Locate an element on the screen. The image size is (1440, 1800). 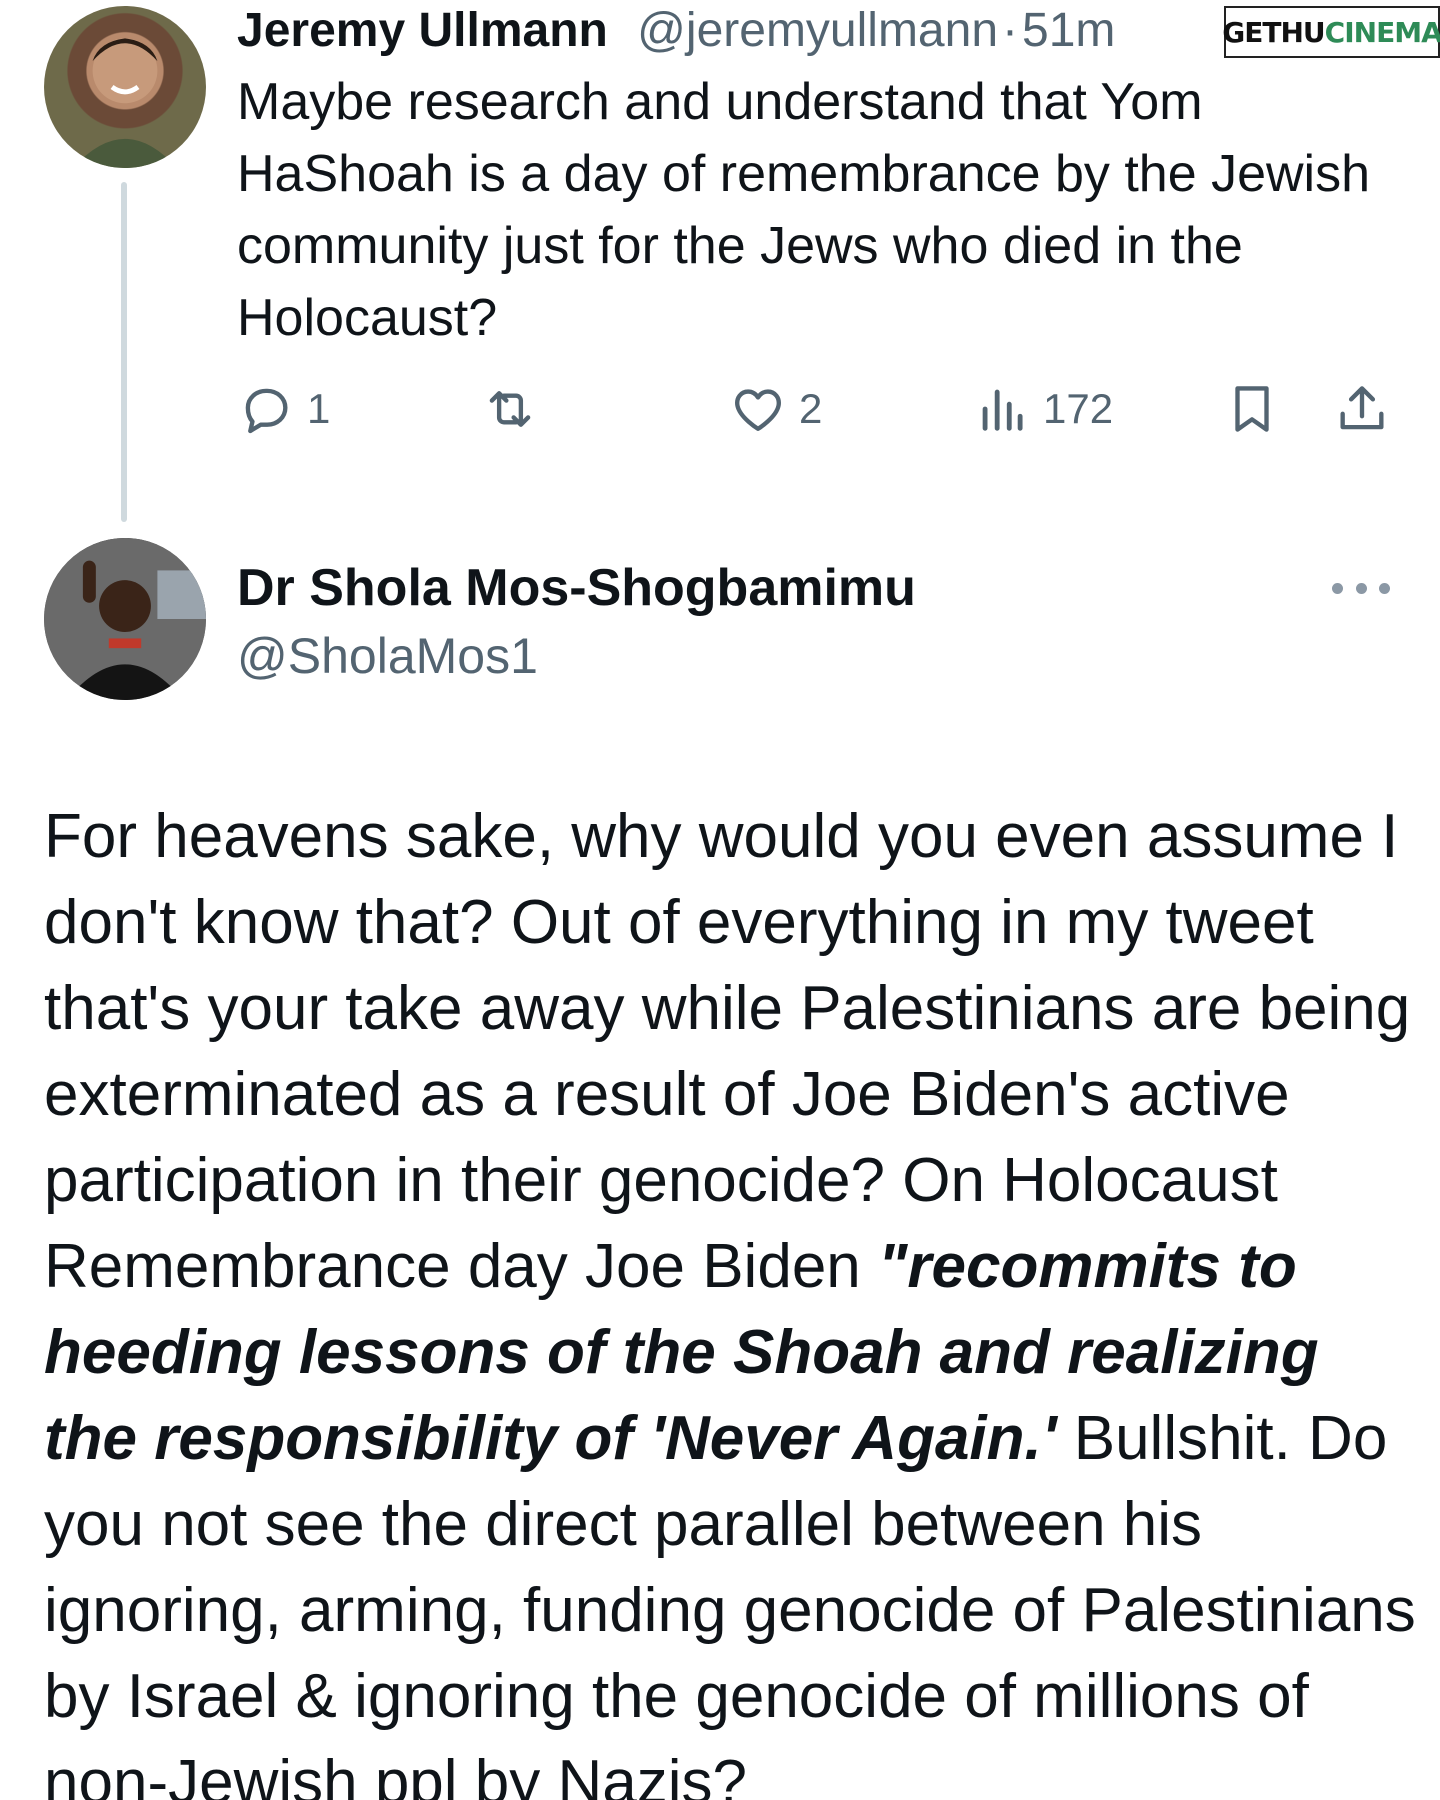
like-button: 2 is located at coordinates (775, 409).